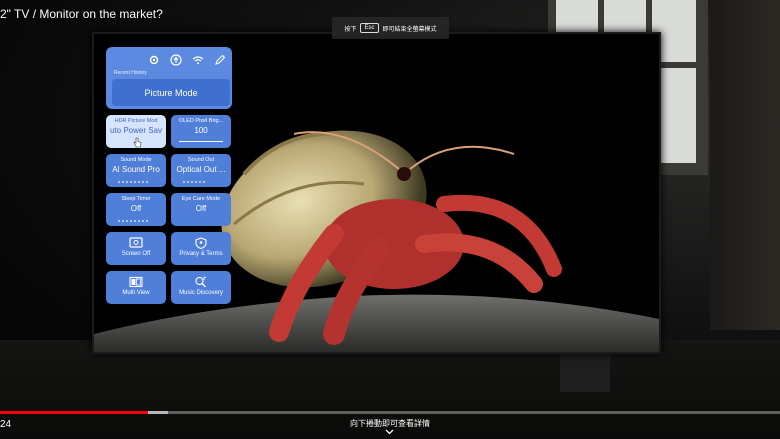  What do you see at coordinates (136, 242) in the screenshot?
I see `screen-off-icon` at bounding box center [136, 242].